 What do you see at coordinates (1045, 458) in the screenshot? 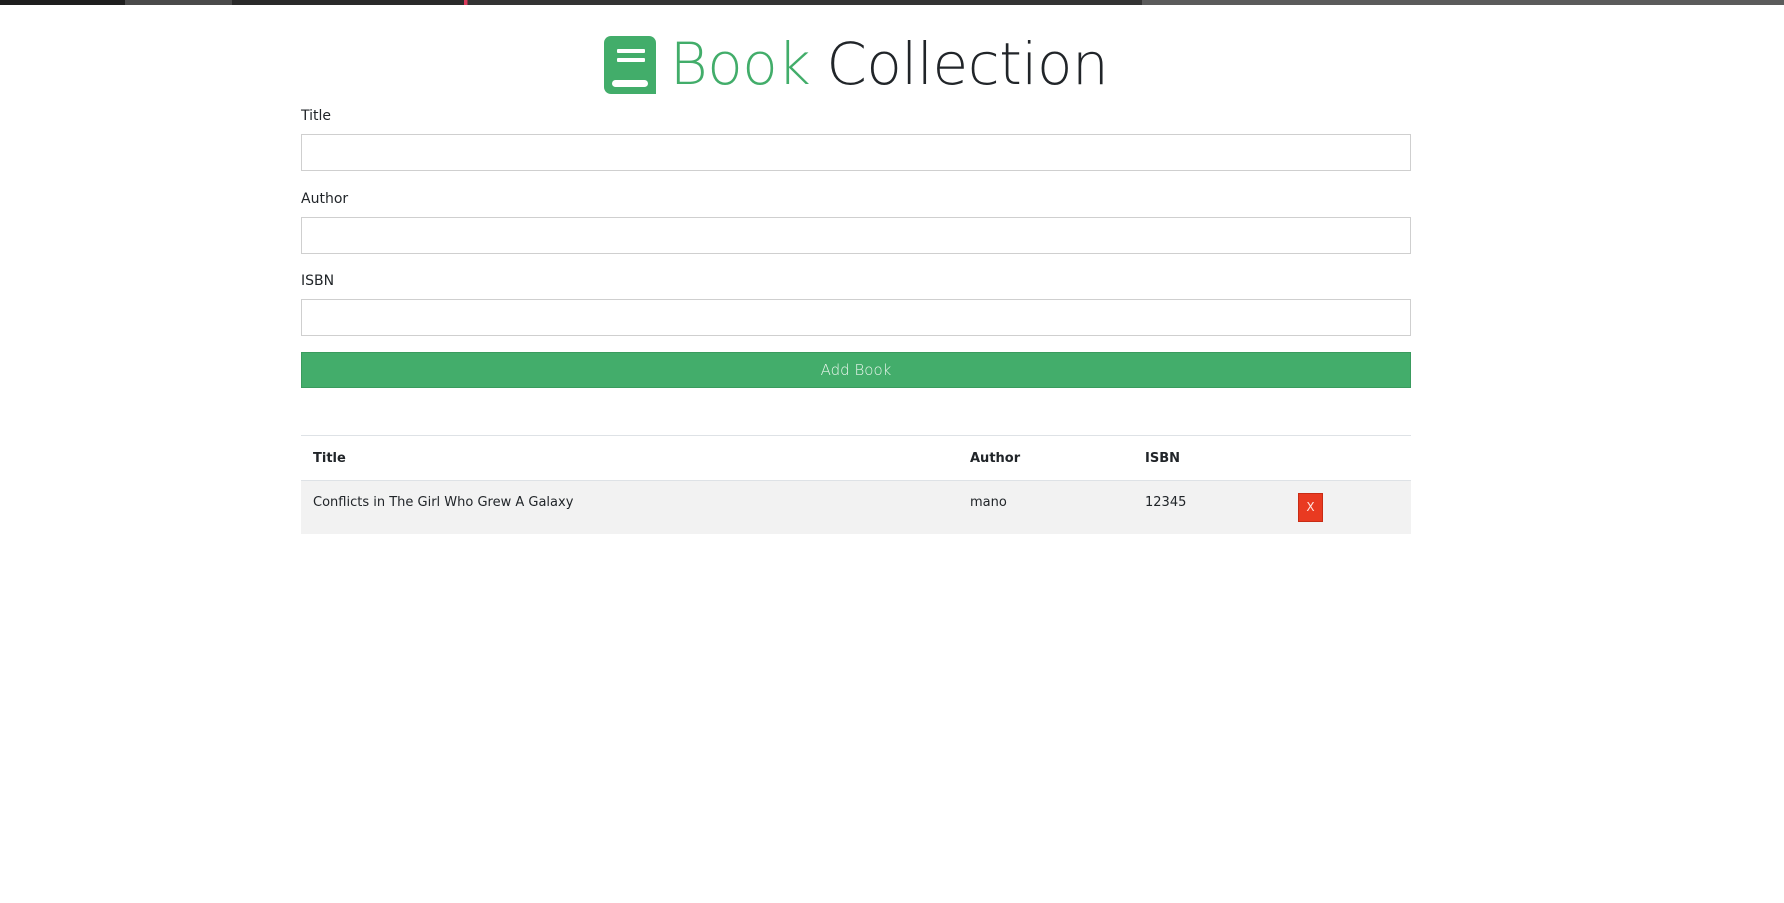
I see `column-header-author: Author` at bounding box center [1045, 458].